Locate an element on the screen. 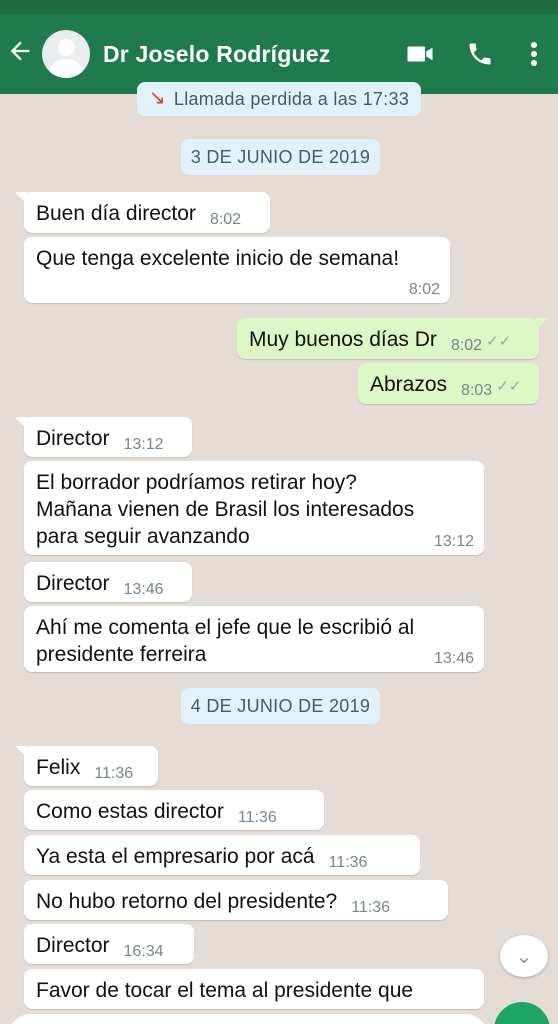  mic-button is located at coordinates (522, 1013).